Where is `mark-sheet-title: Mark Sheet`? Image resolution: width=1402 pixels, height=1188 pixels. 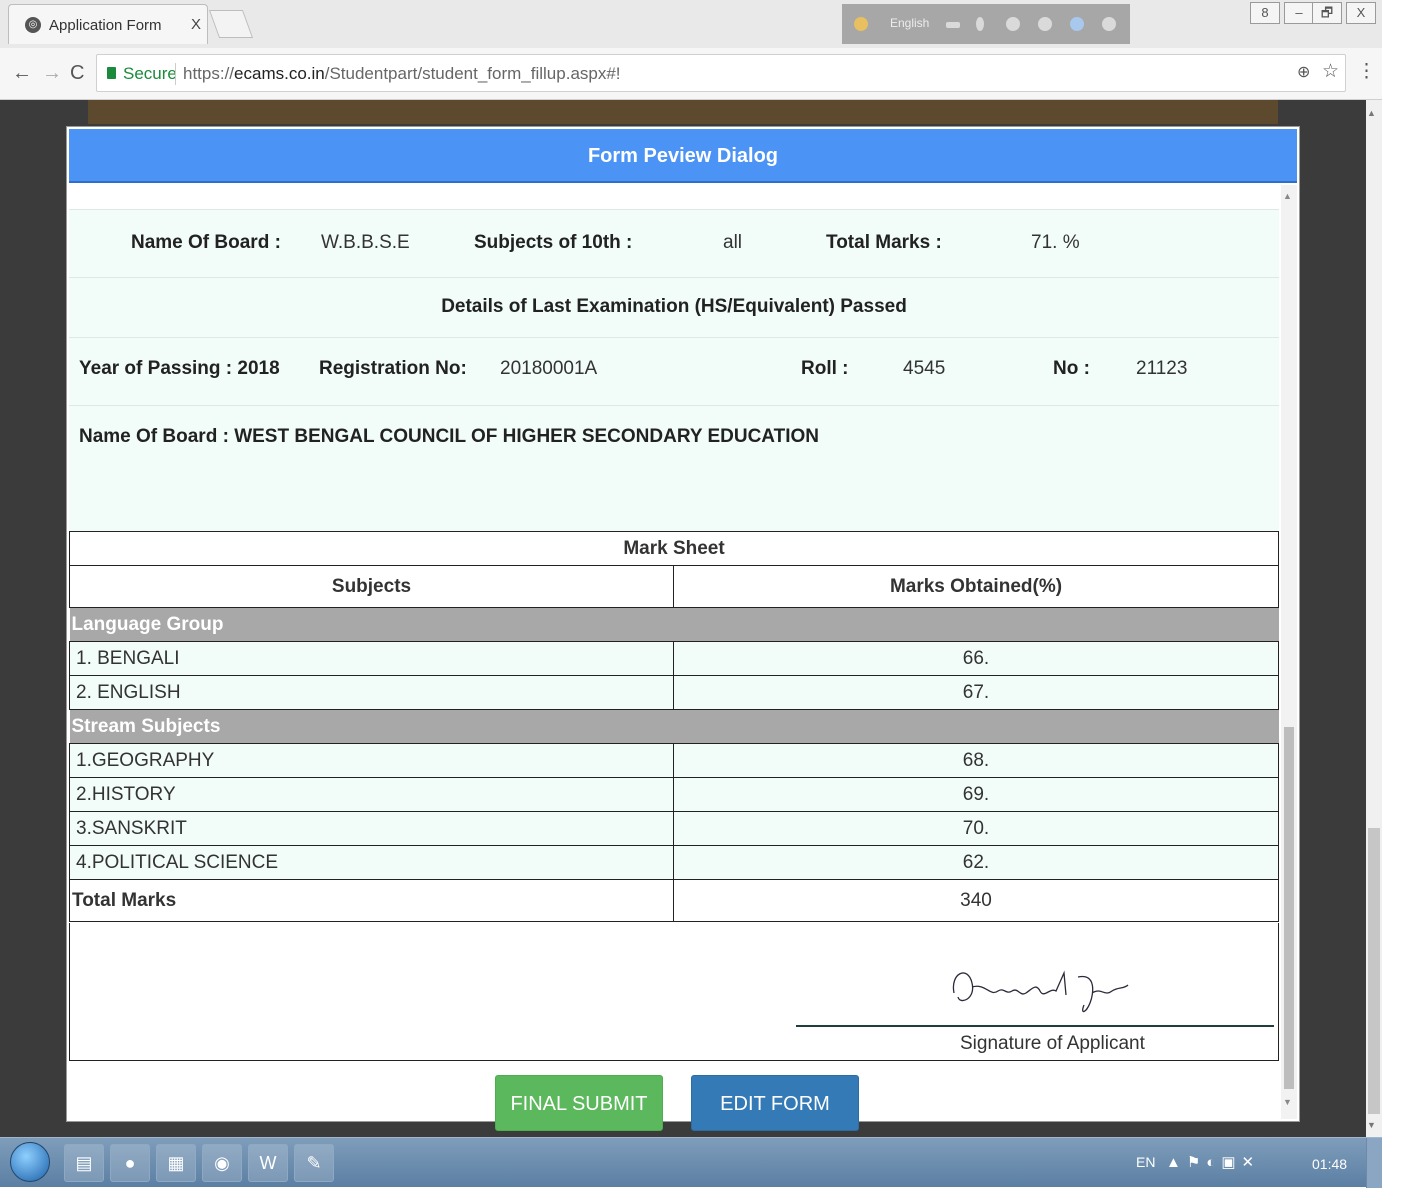
mark-sheet-title: Mark Sheet is located at coordinates (674, 548).